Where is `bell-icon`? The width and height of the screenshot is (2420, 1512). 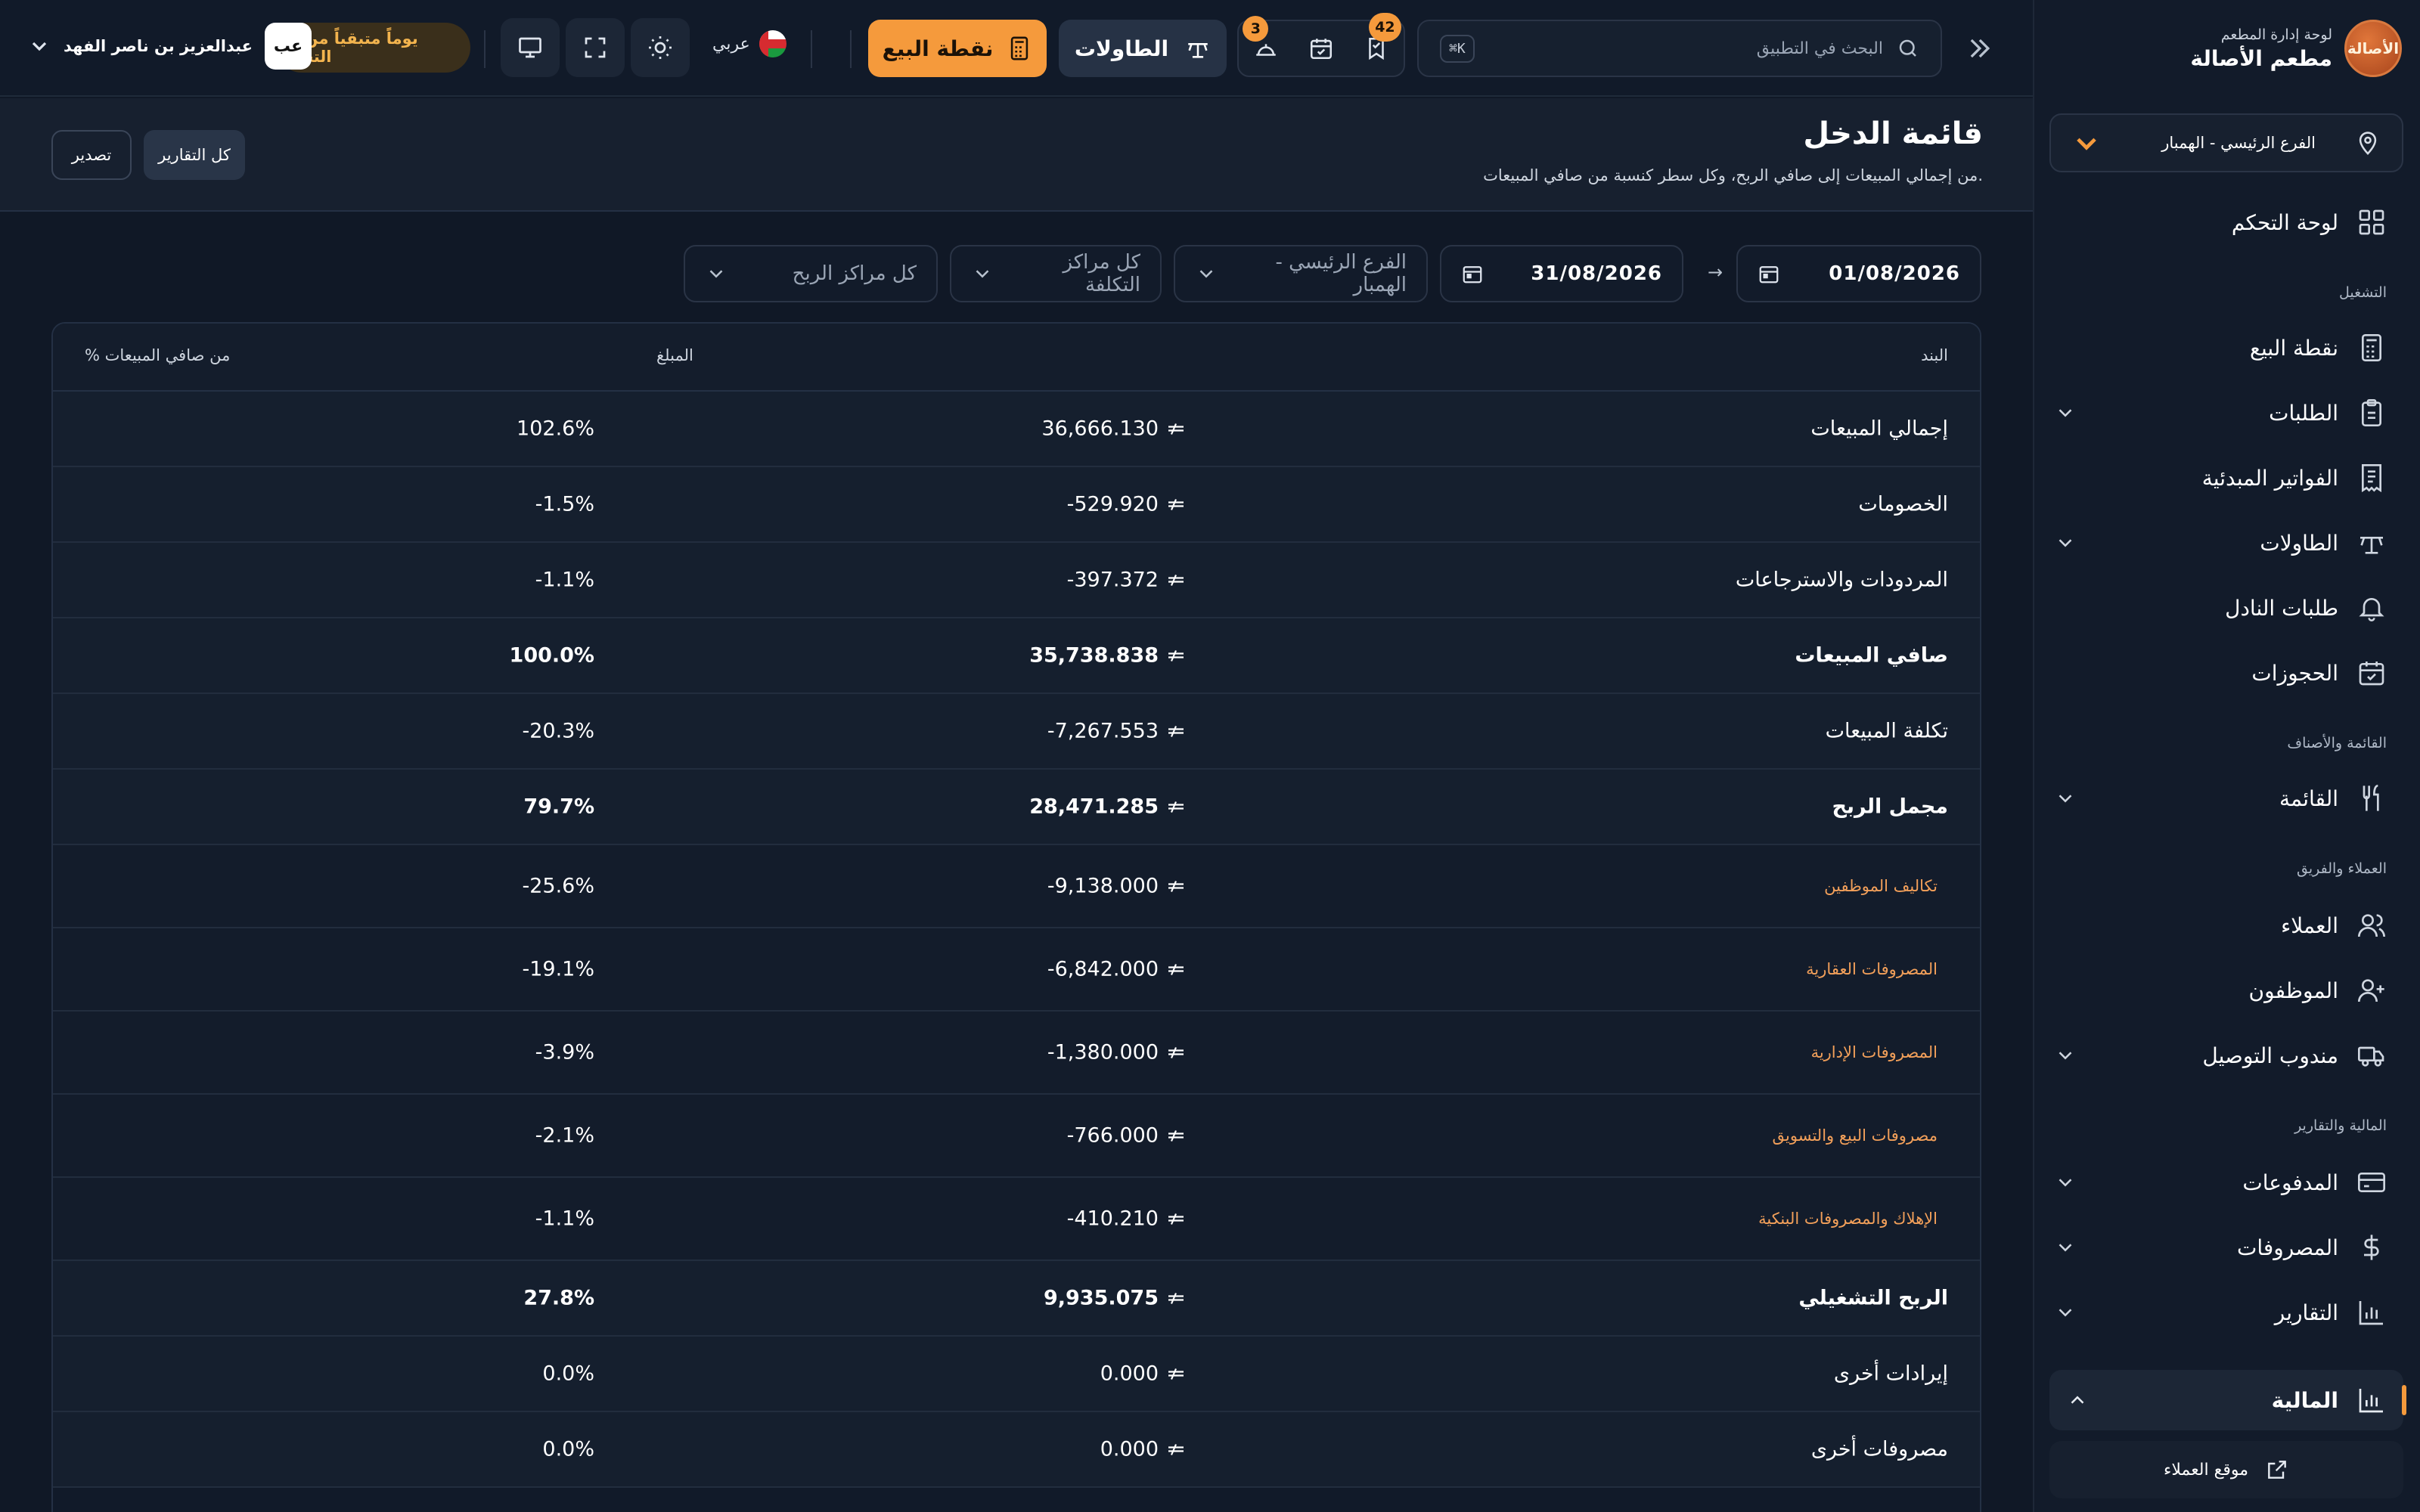 bell-icon is located at coordinates (2371, 609).